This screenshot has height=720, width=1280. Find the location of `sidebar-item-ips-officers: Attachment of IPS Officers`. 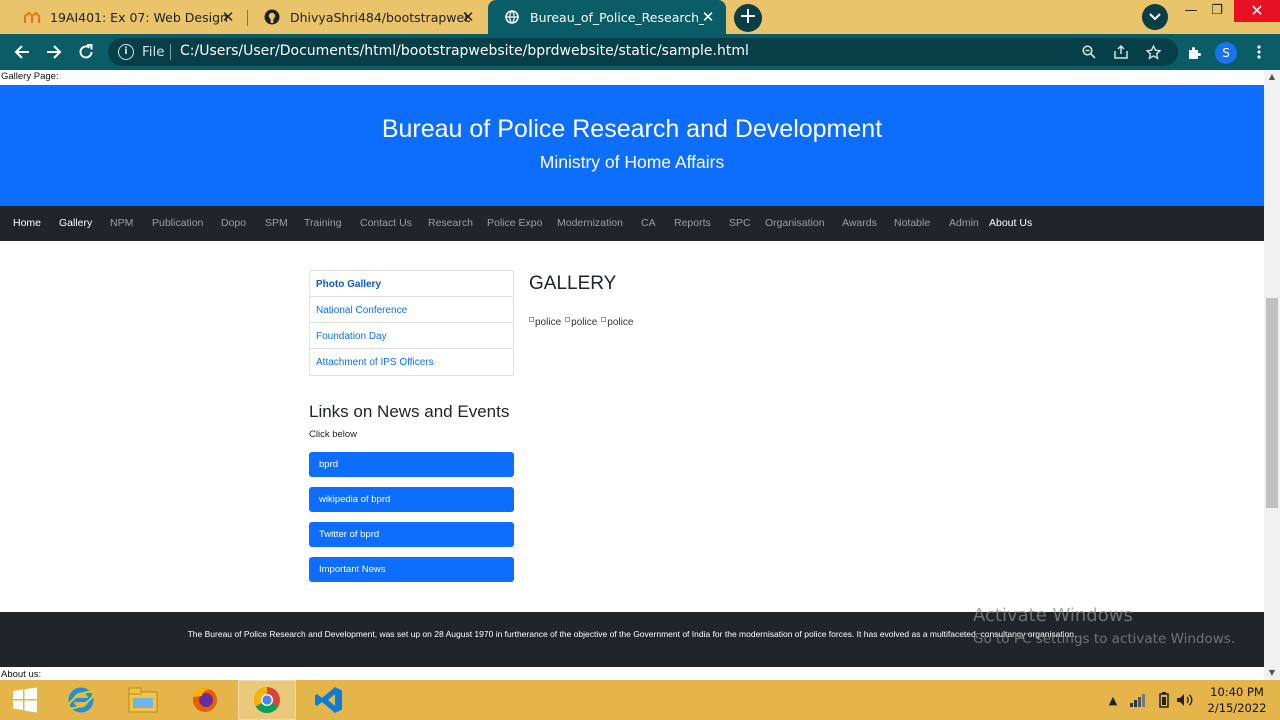

sidebar-item-ips-officers: Attachment of IPS Officers is located at coordinates (411, 362).